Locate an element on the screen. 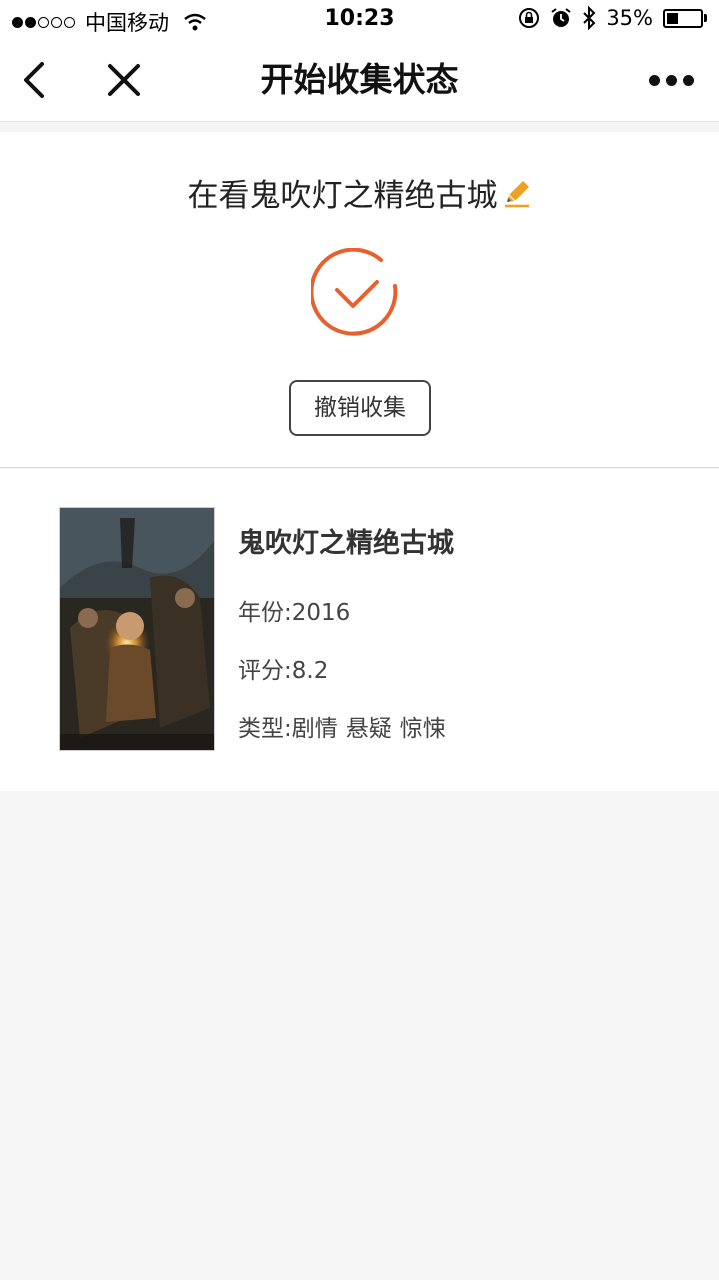  genre-tag: 惊悚 is located at coordinates (422, 729).